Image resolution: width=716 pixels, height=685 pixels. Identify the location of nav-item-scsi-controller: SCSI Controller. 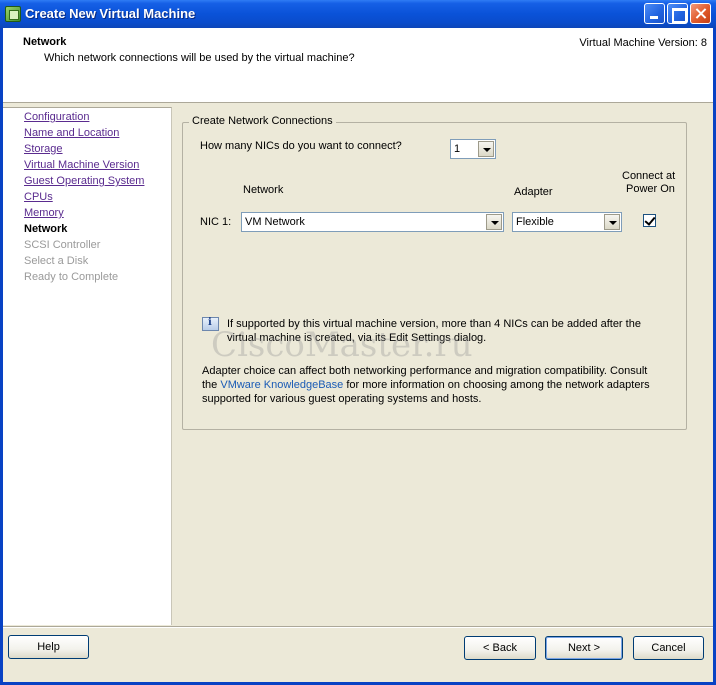
(62, 245).